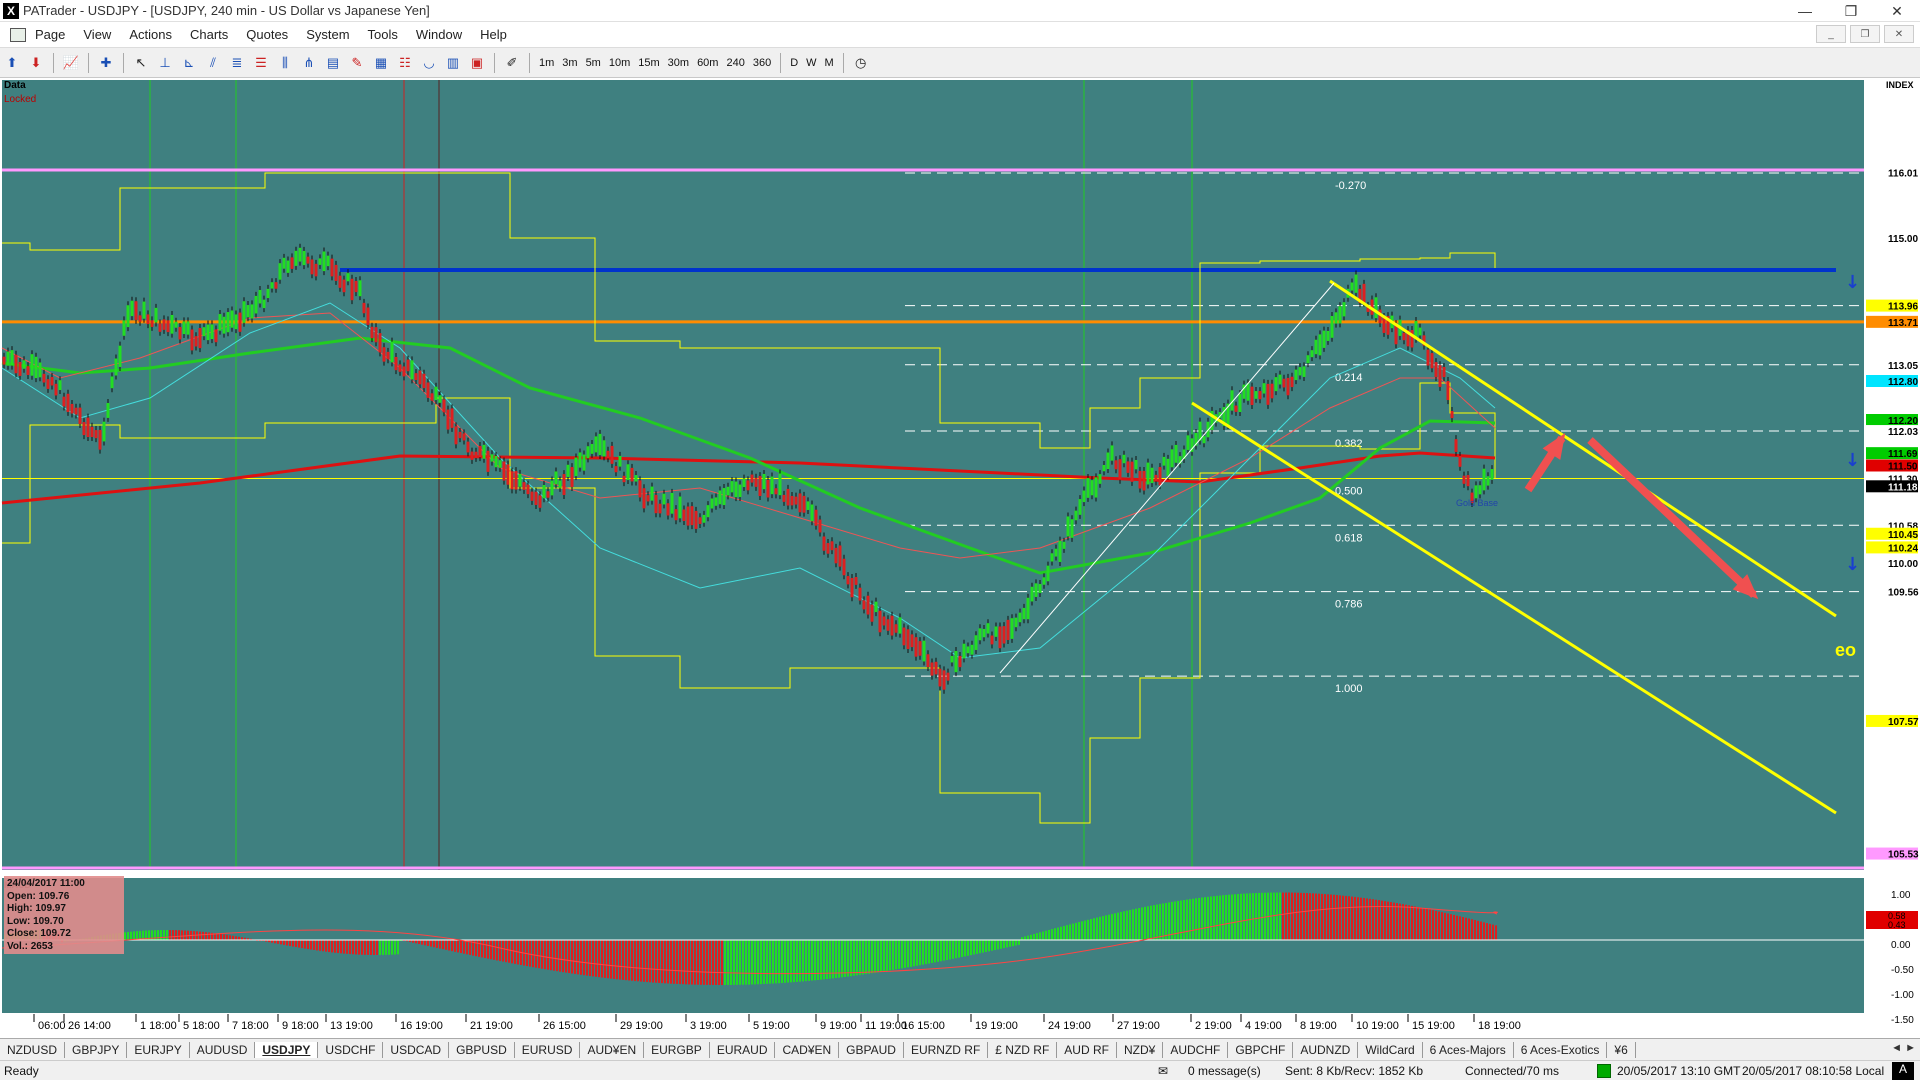 The height and width of the screenshot is (1080, 1920). I want to click on tab-scroll-arrows-icon: ◄ ►, so click(1903, 1048).